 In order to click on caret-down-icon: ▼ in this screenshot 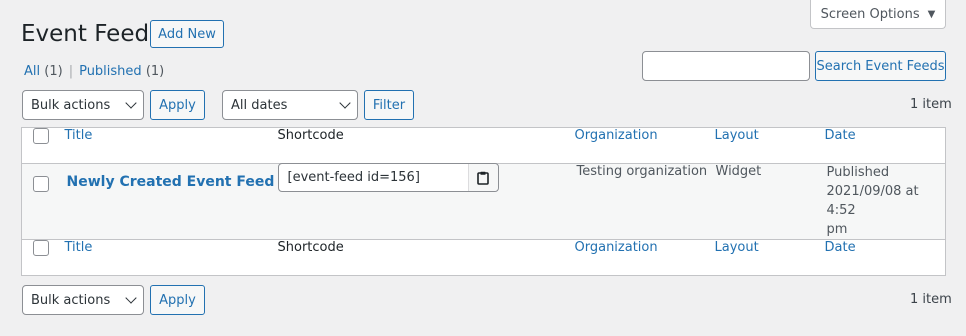, I will do `click(931, 14)`.